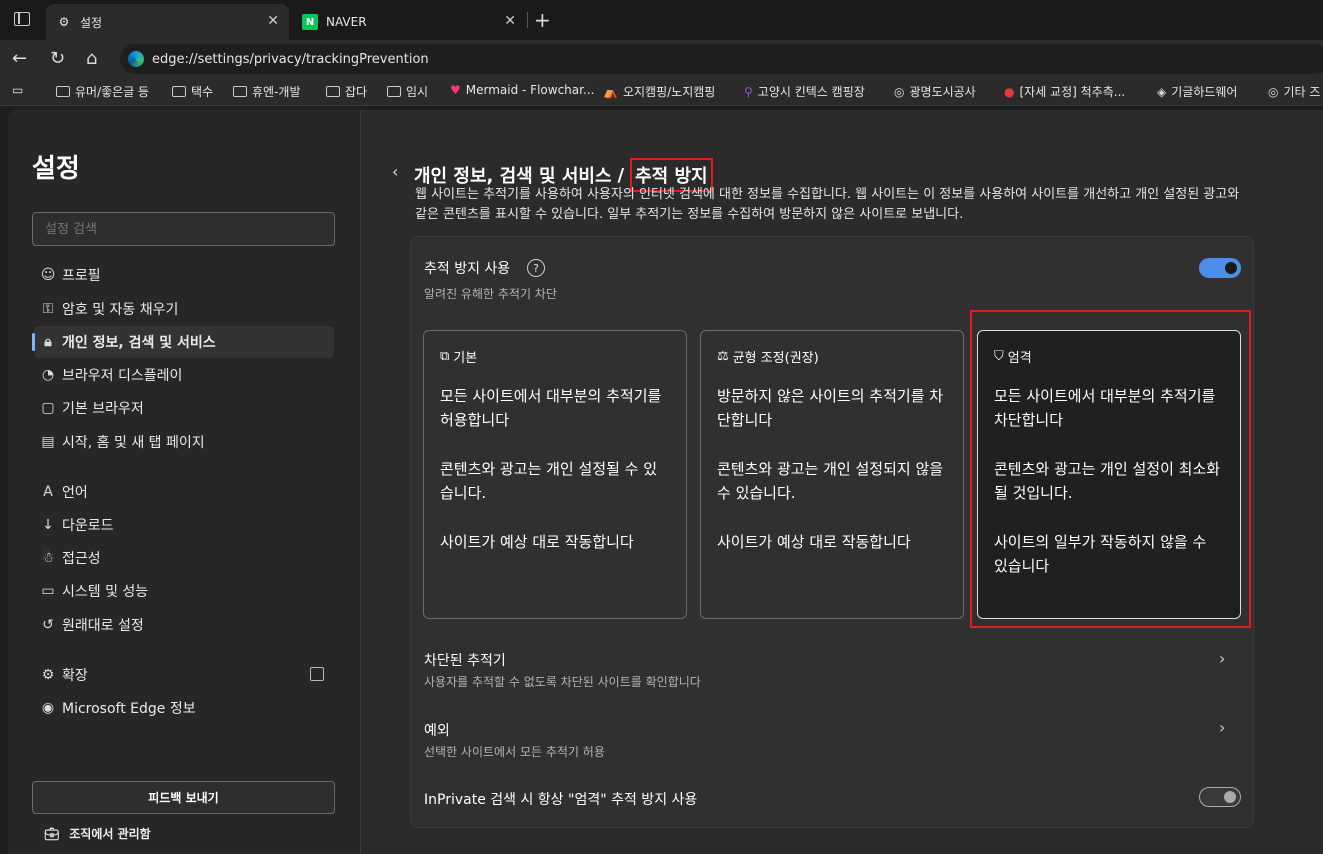  Describe the element at coordinates (184, 558) in the screenshot. I see `sidebar-item-accessibility: ☃ 접근성` at that location.